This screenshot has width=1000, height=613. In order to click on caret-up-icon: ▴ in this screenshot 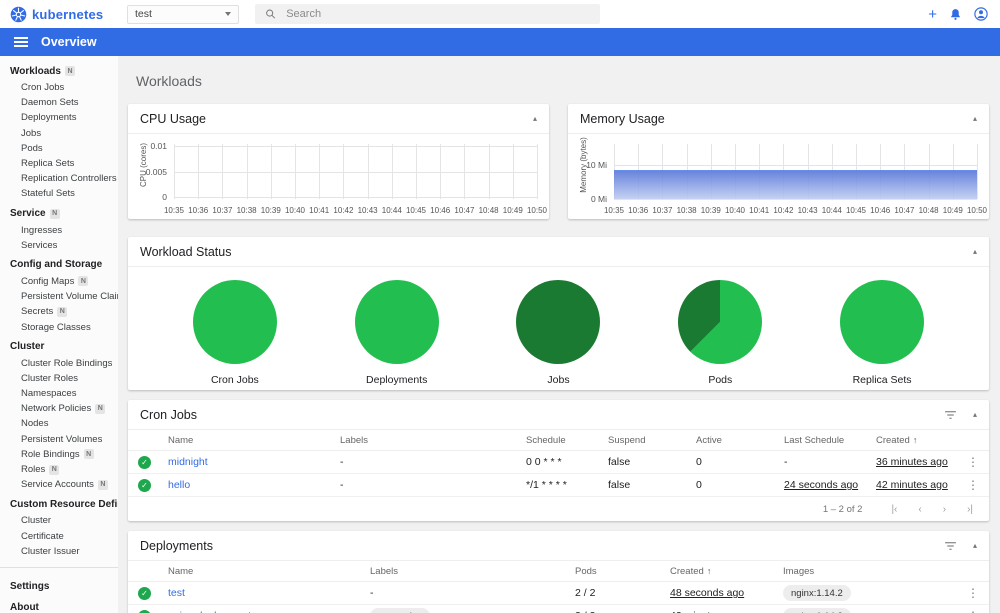, I will do `click(974, 545)`.